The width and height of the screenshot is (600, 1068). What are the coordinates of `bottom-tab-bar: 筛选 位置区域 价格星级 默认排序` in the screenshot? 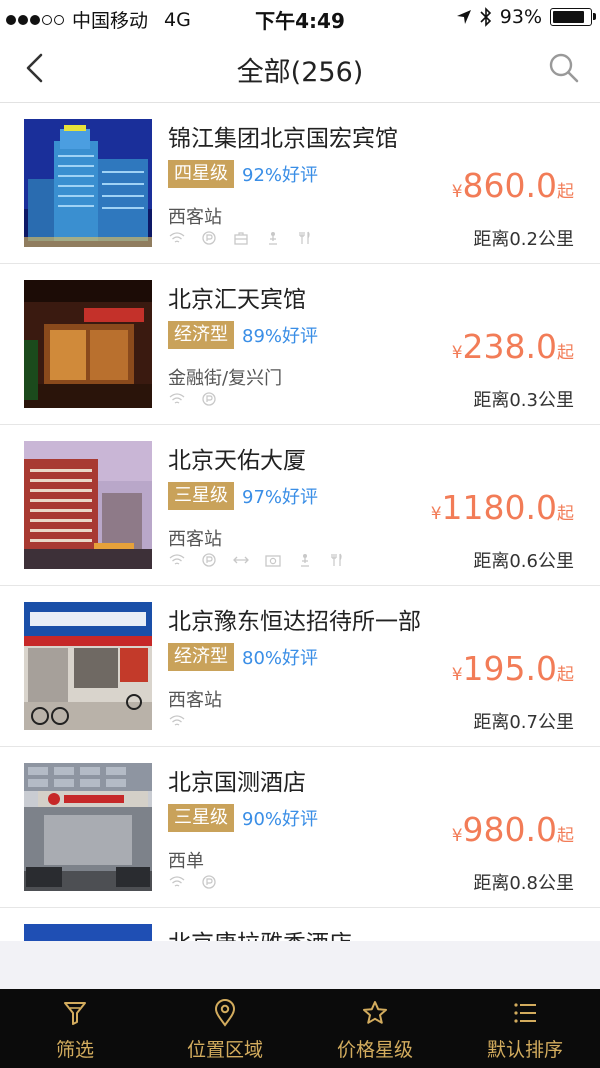 It's located at (300, 1028).